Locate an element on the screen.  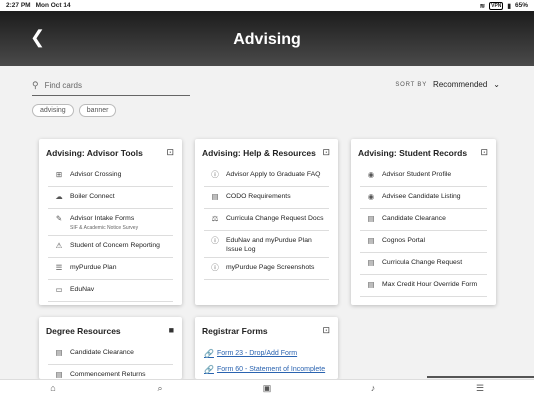
item-label-wrap: Student of Concern Reporting is located at coordinates (115, 246).